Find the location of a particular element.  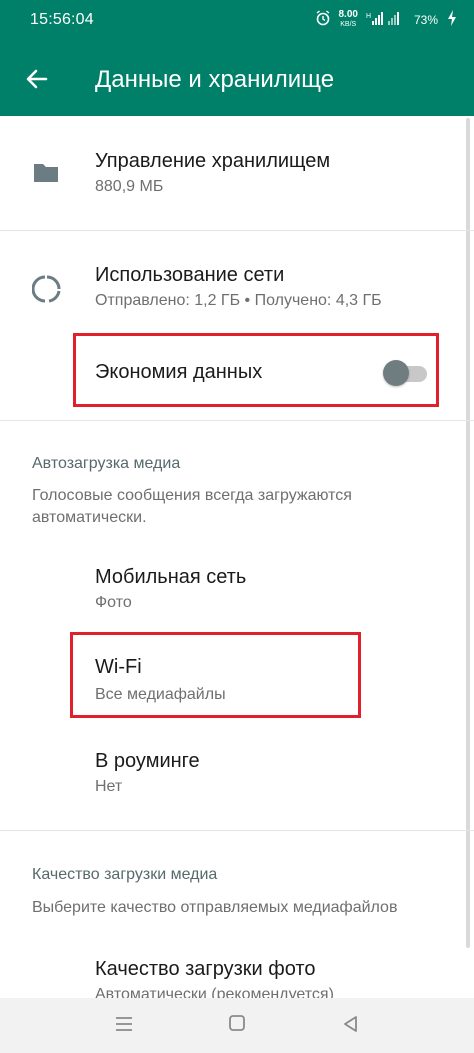

photo-quality-title: Качество загрузки фото is located at coordinates (205, 969).